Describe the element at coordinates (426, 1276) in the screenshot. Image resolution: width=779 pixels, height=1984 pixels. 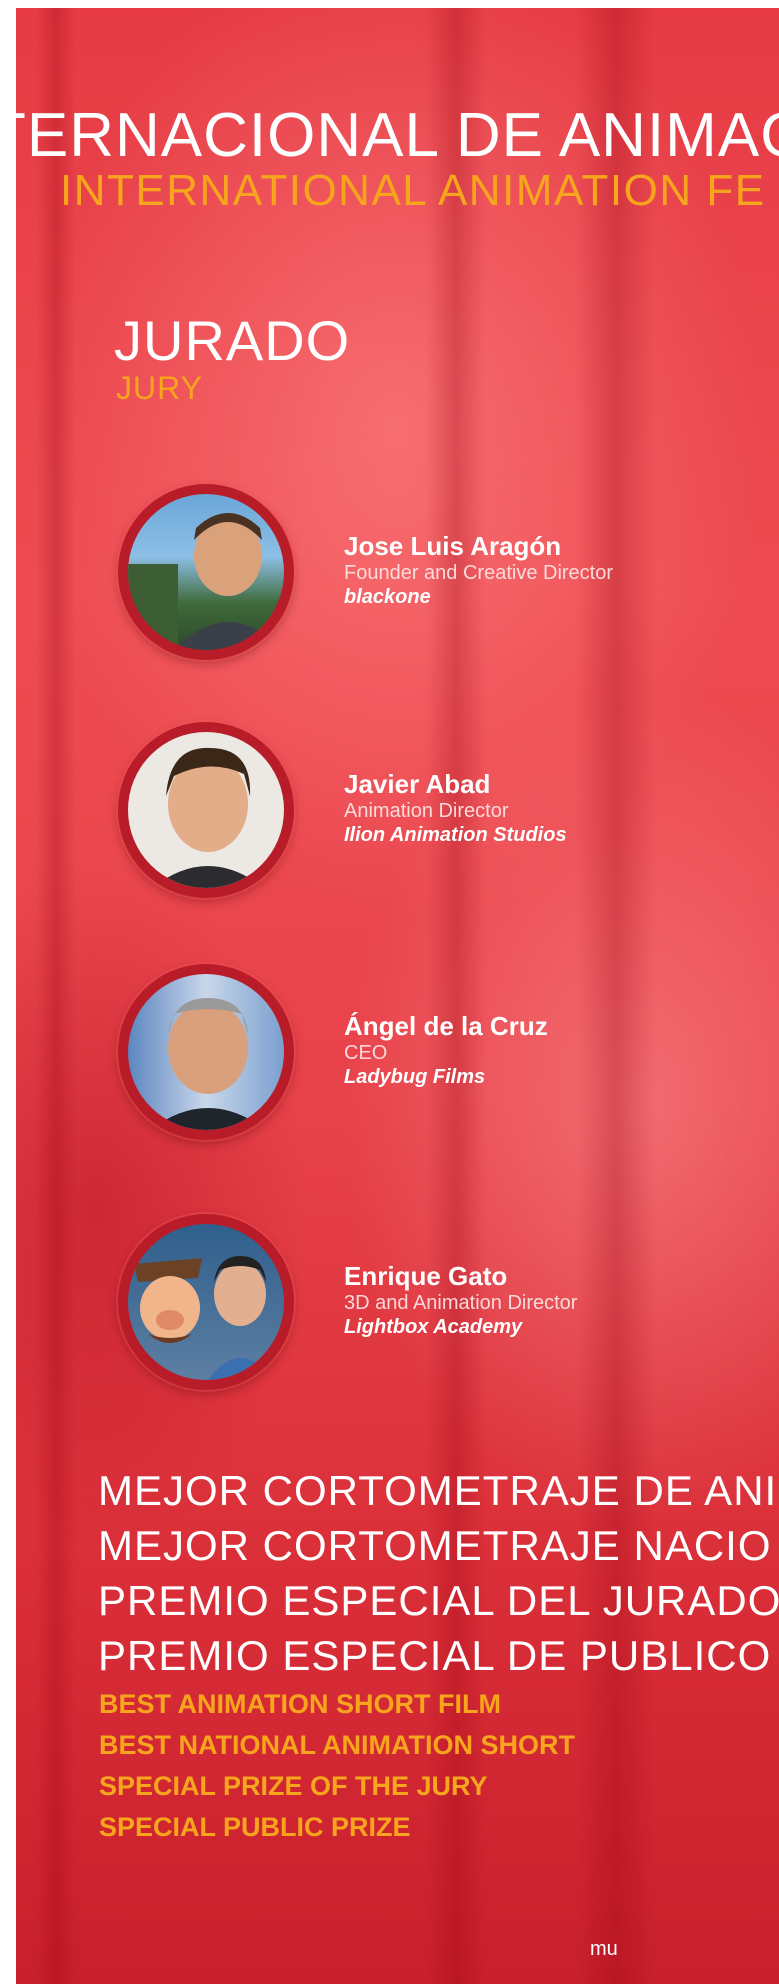
I see `member-name: Enrique Gato` at that location.